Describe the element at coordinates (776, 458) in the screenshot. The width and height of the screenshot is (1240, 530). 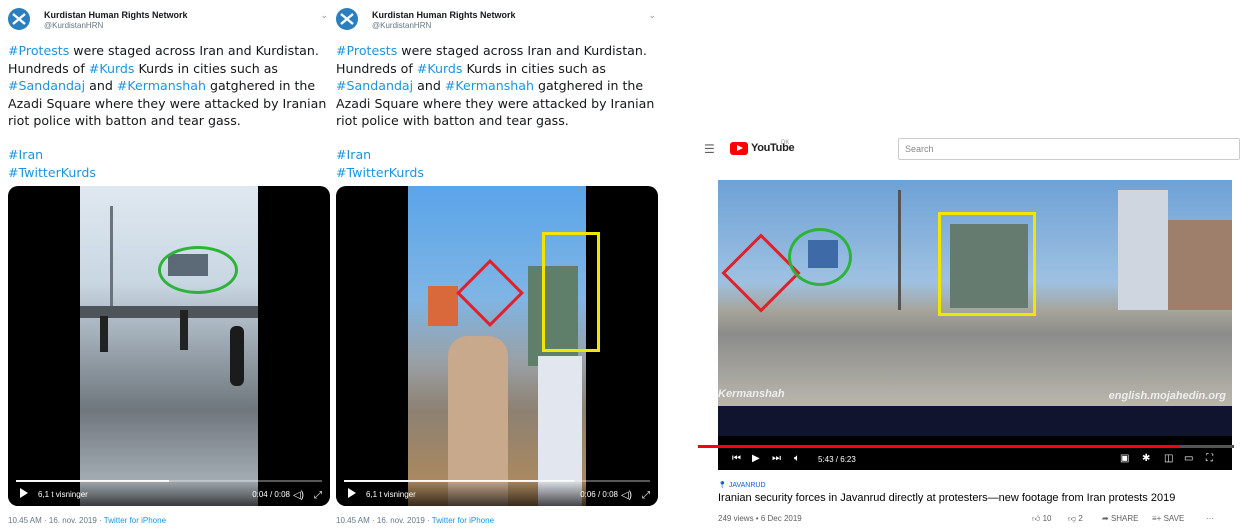
I see `next-icon: ⏭` at that location.